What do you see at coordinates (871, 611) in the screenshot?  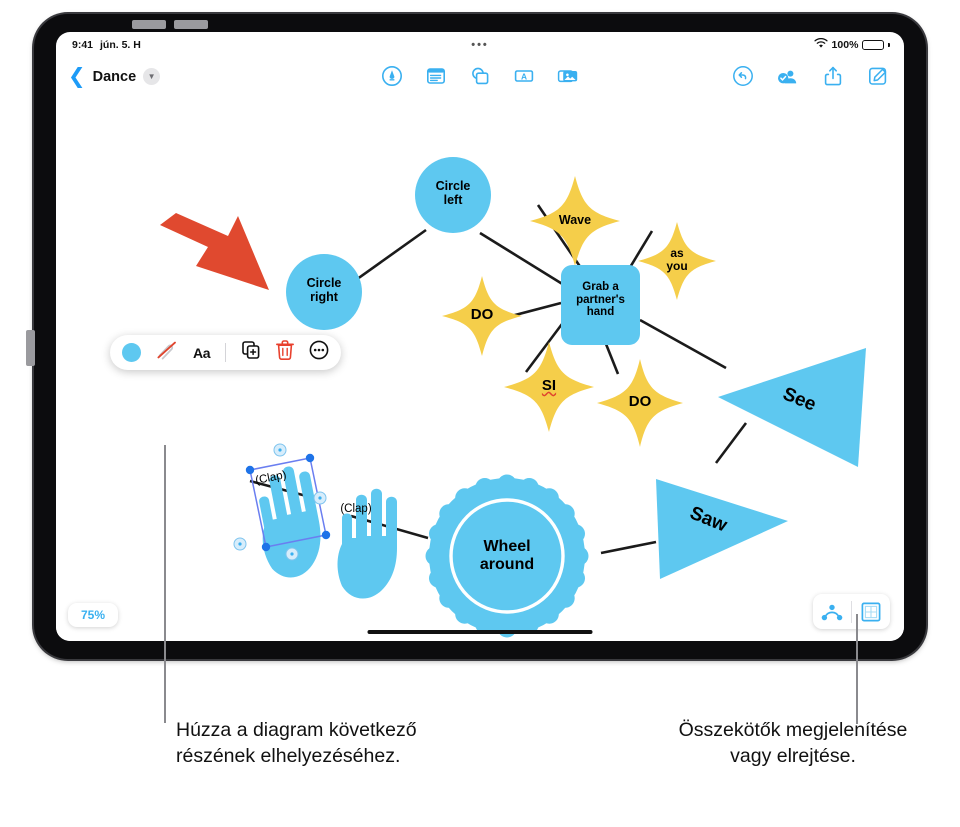 I see `grid-icon` at bounding box center [871, 611].